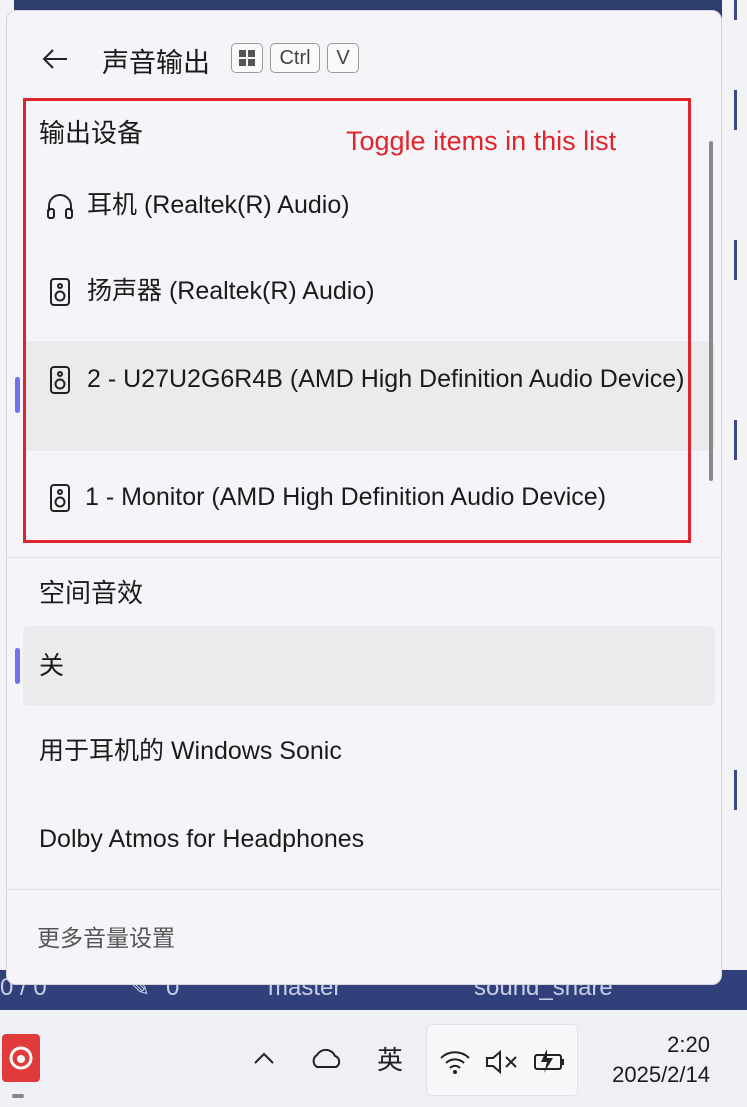 This screenshot has height=1107, width=747. What do you see at coordinates (369, 752) in the screenshot?
I see `spatial-option-item: 用于耳机的 Windows Sonic` at bounding box center [369, 752].